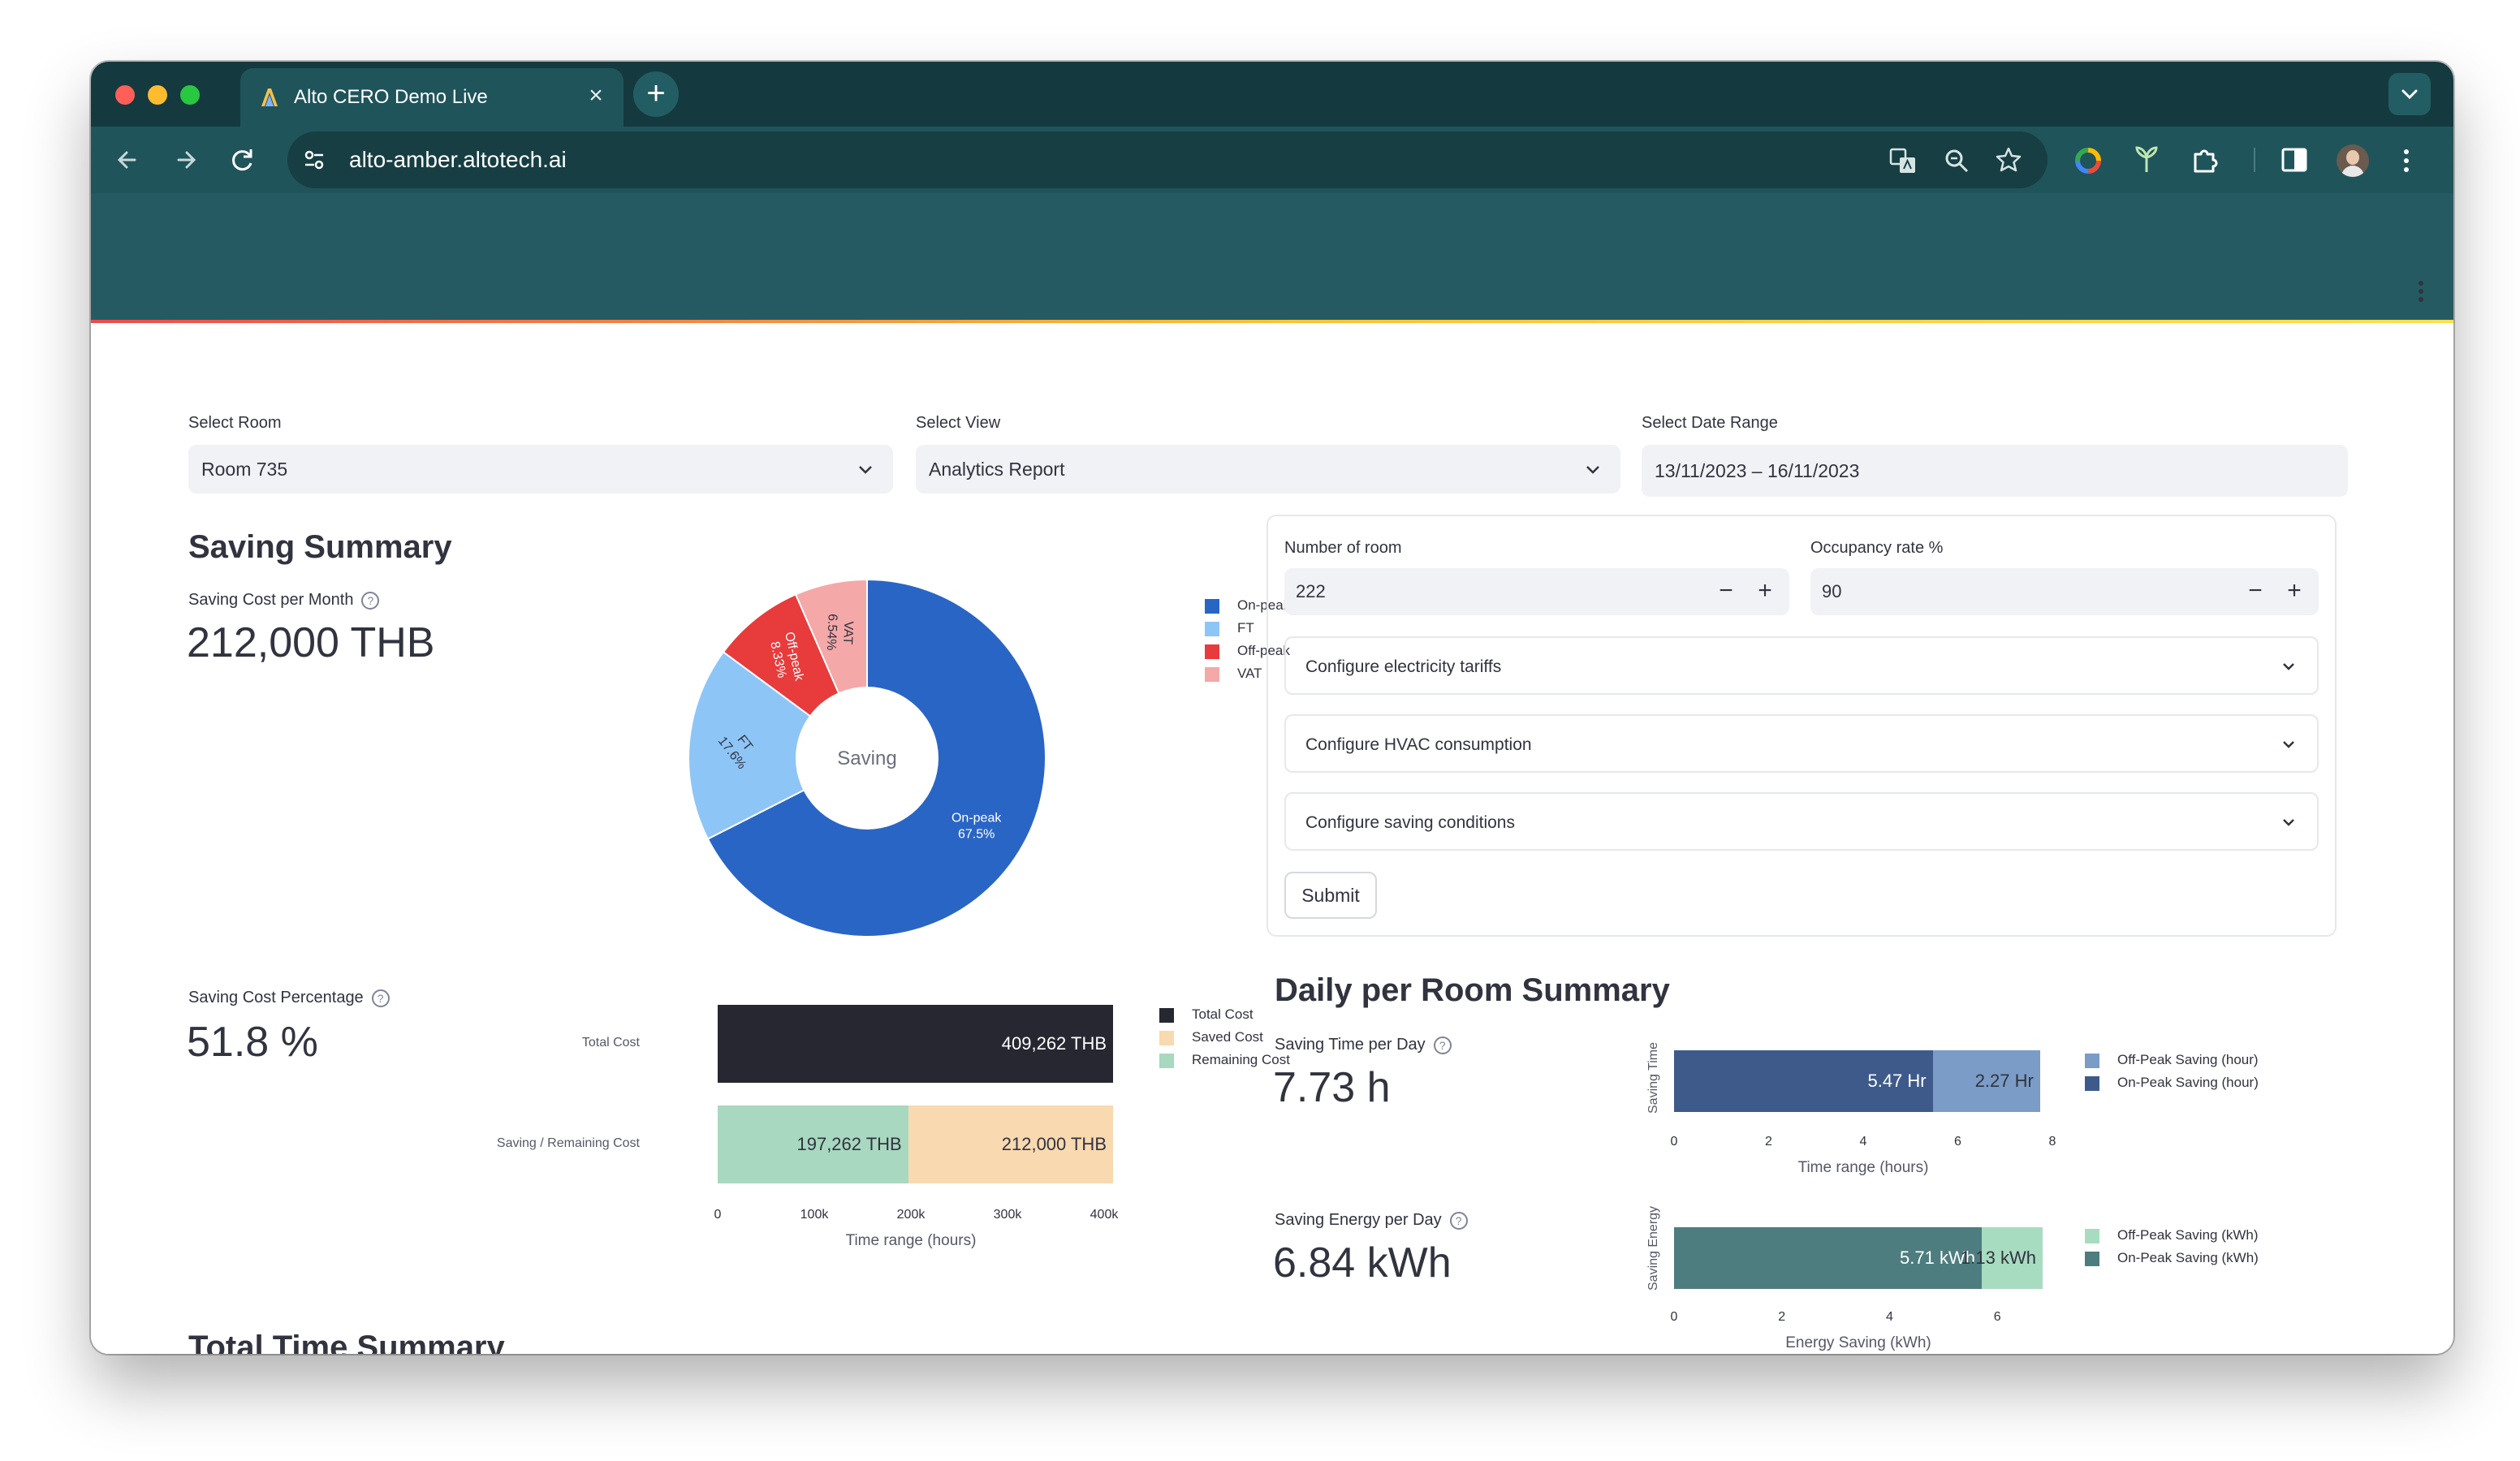  What do you see at coordinates (1958, 1142) in the screenshot?
I see `x-tick-label: 6` at bounding box center [1958, 1142].